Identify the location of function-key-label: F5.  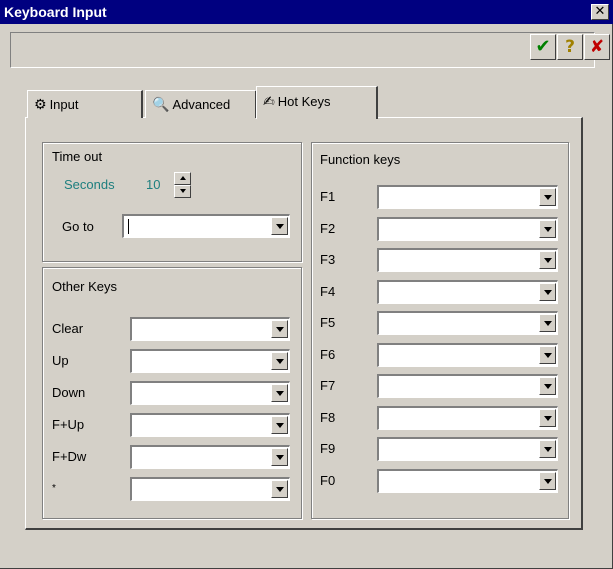
(328, 322).